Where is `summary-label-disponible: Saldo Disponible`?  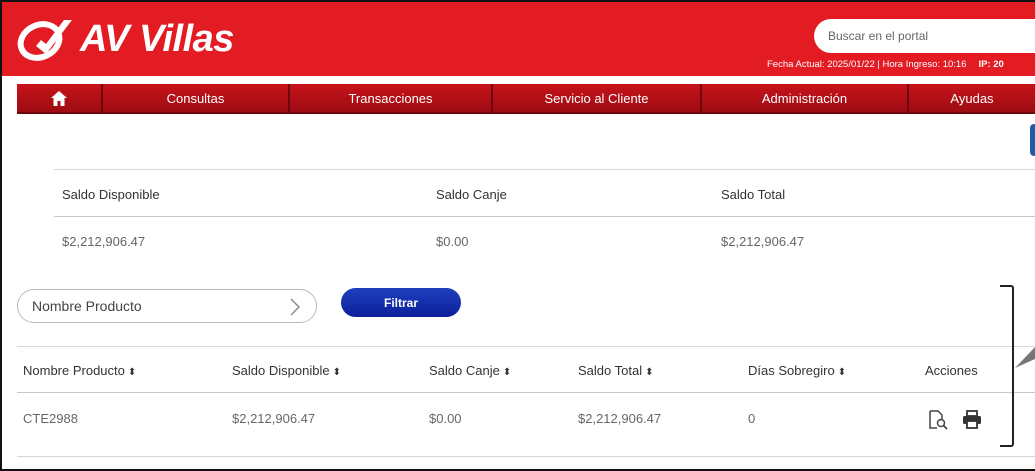
summary-label-disponible: Saldo Disponible is located at coordinates (111, 194).